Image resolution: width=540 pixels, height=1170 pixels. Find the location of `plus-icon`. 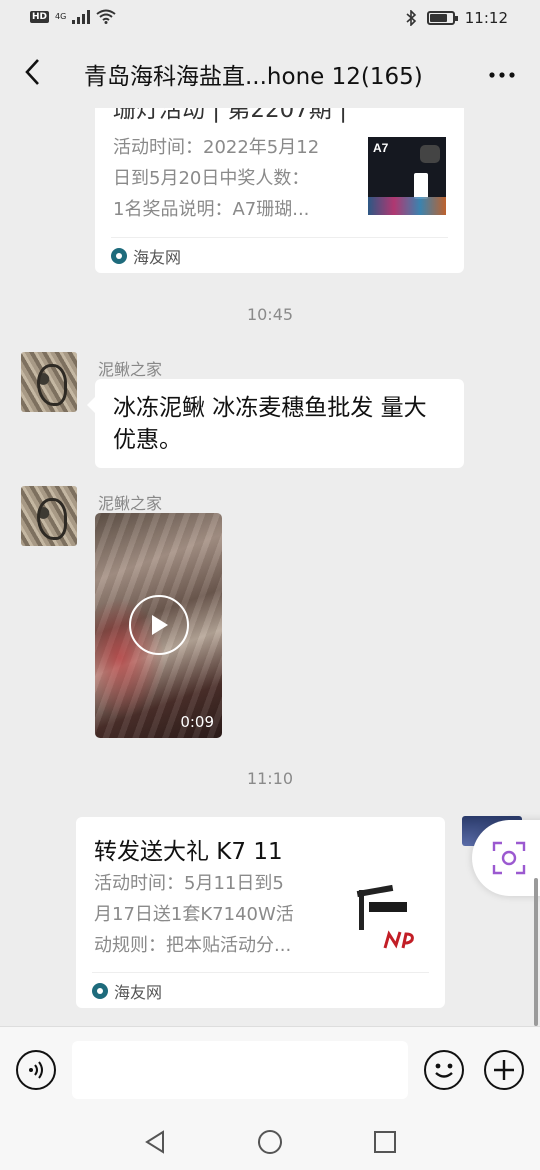

plus-icon is located at coordinates (504, 1070).